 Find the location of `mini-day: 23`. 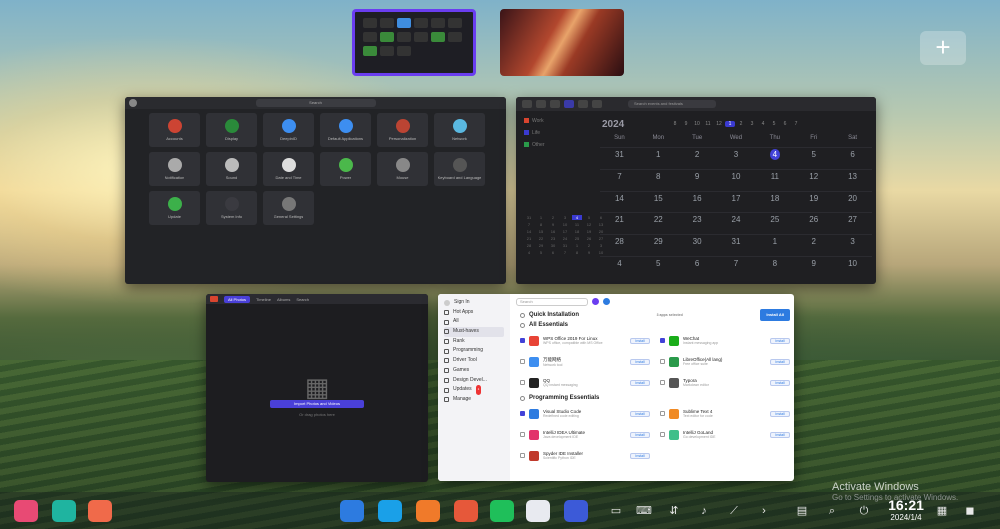

mini-day: 23 is located at coordinates (553, 238).